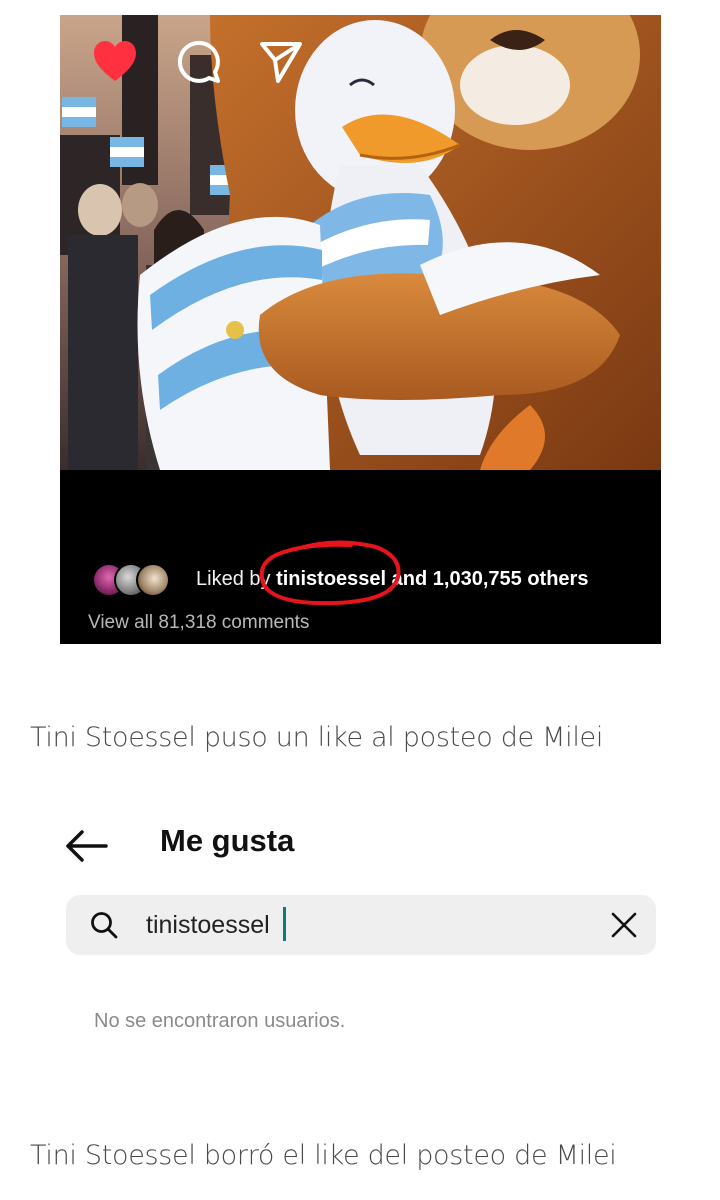 The width and height of the screenshot is (720, 1200). What do you see at coordinates (104, 925) in the screenshot?
I see `search-icon` at bounding box center [104, 925].